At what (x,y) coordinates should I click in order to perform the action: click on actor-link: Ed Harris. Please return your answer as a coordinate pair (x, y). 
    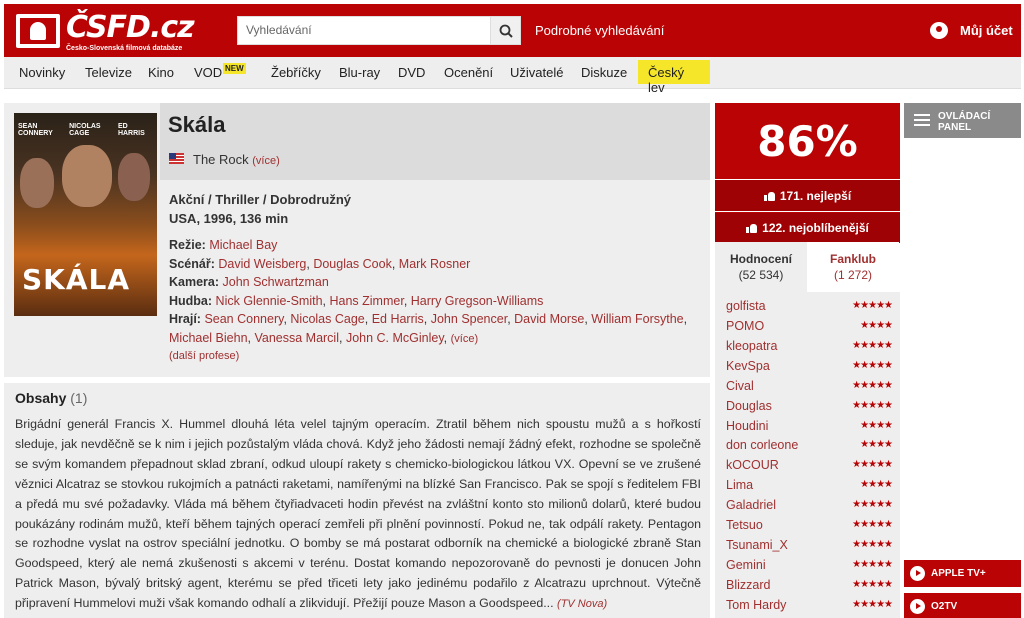
    Looking at the image, I should click on (398, 319).